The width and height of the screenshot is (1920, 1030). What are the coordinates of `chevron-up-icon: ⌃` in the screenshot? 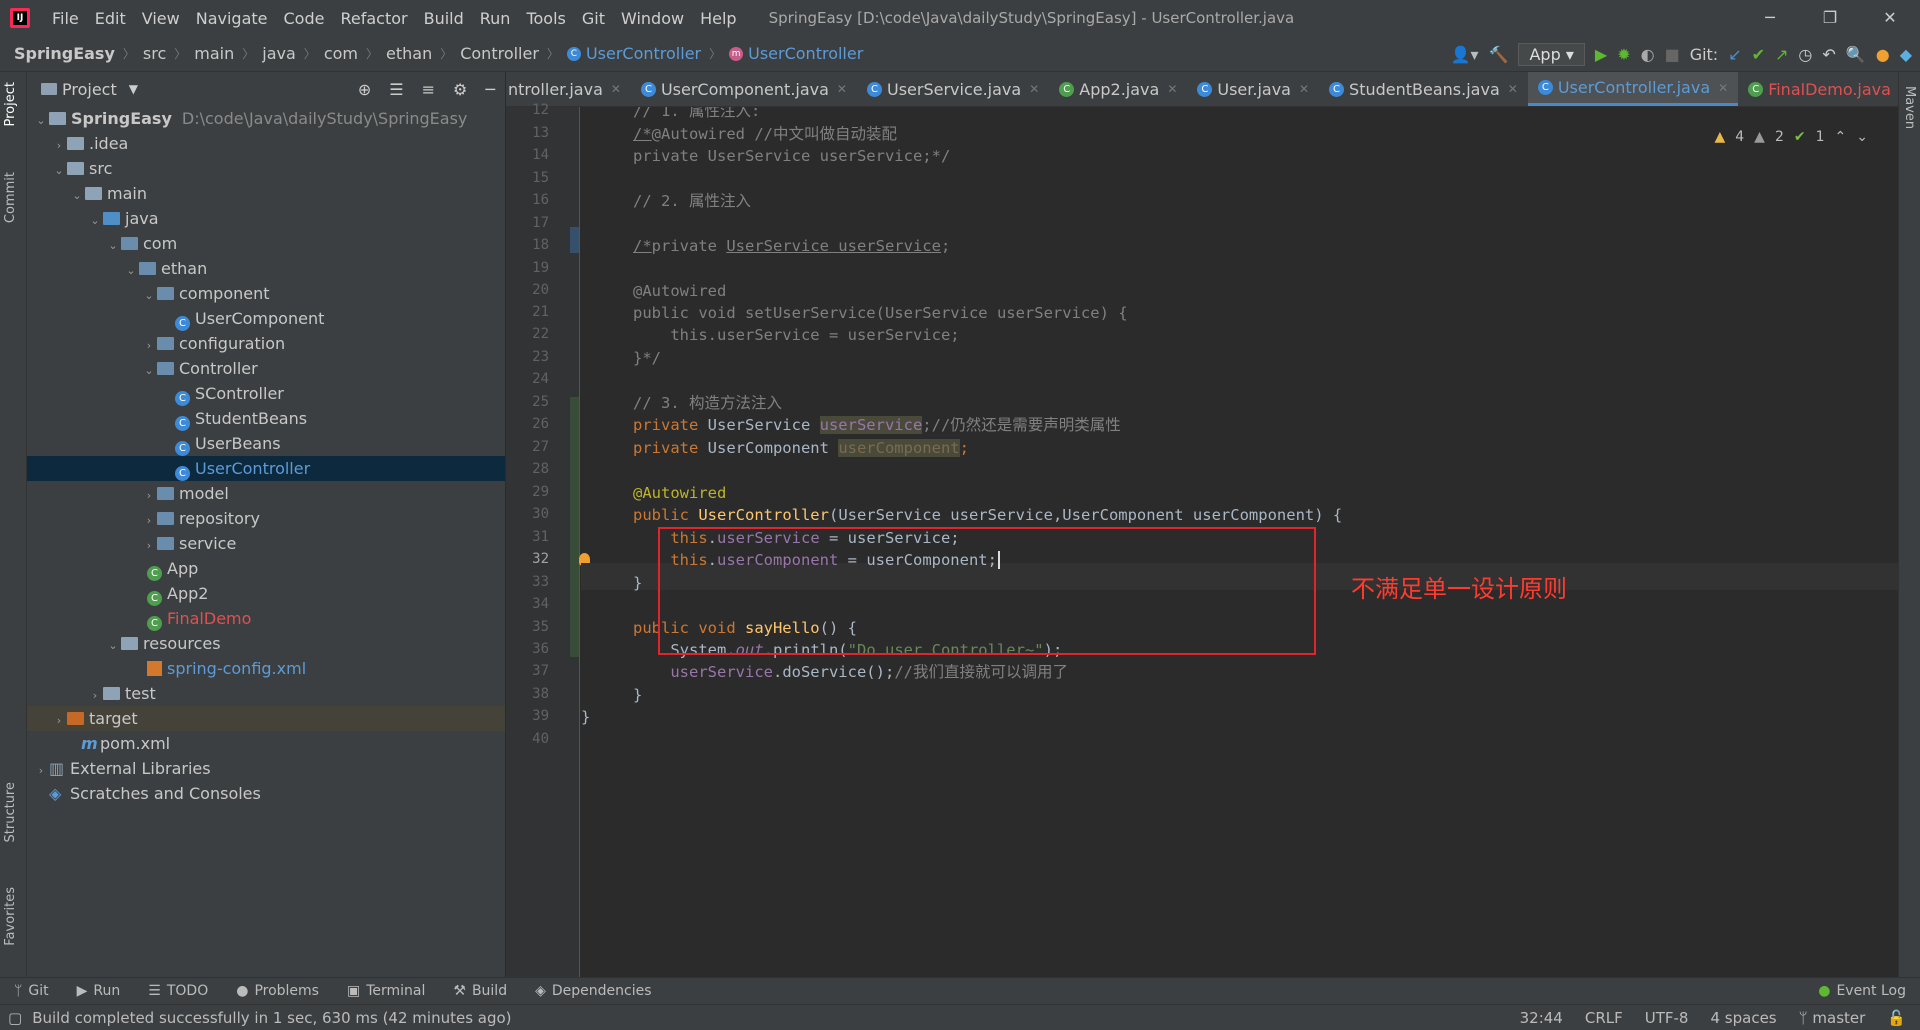 It's located at (1841, 137).